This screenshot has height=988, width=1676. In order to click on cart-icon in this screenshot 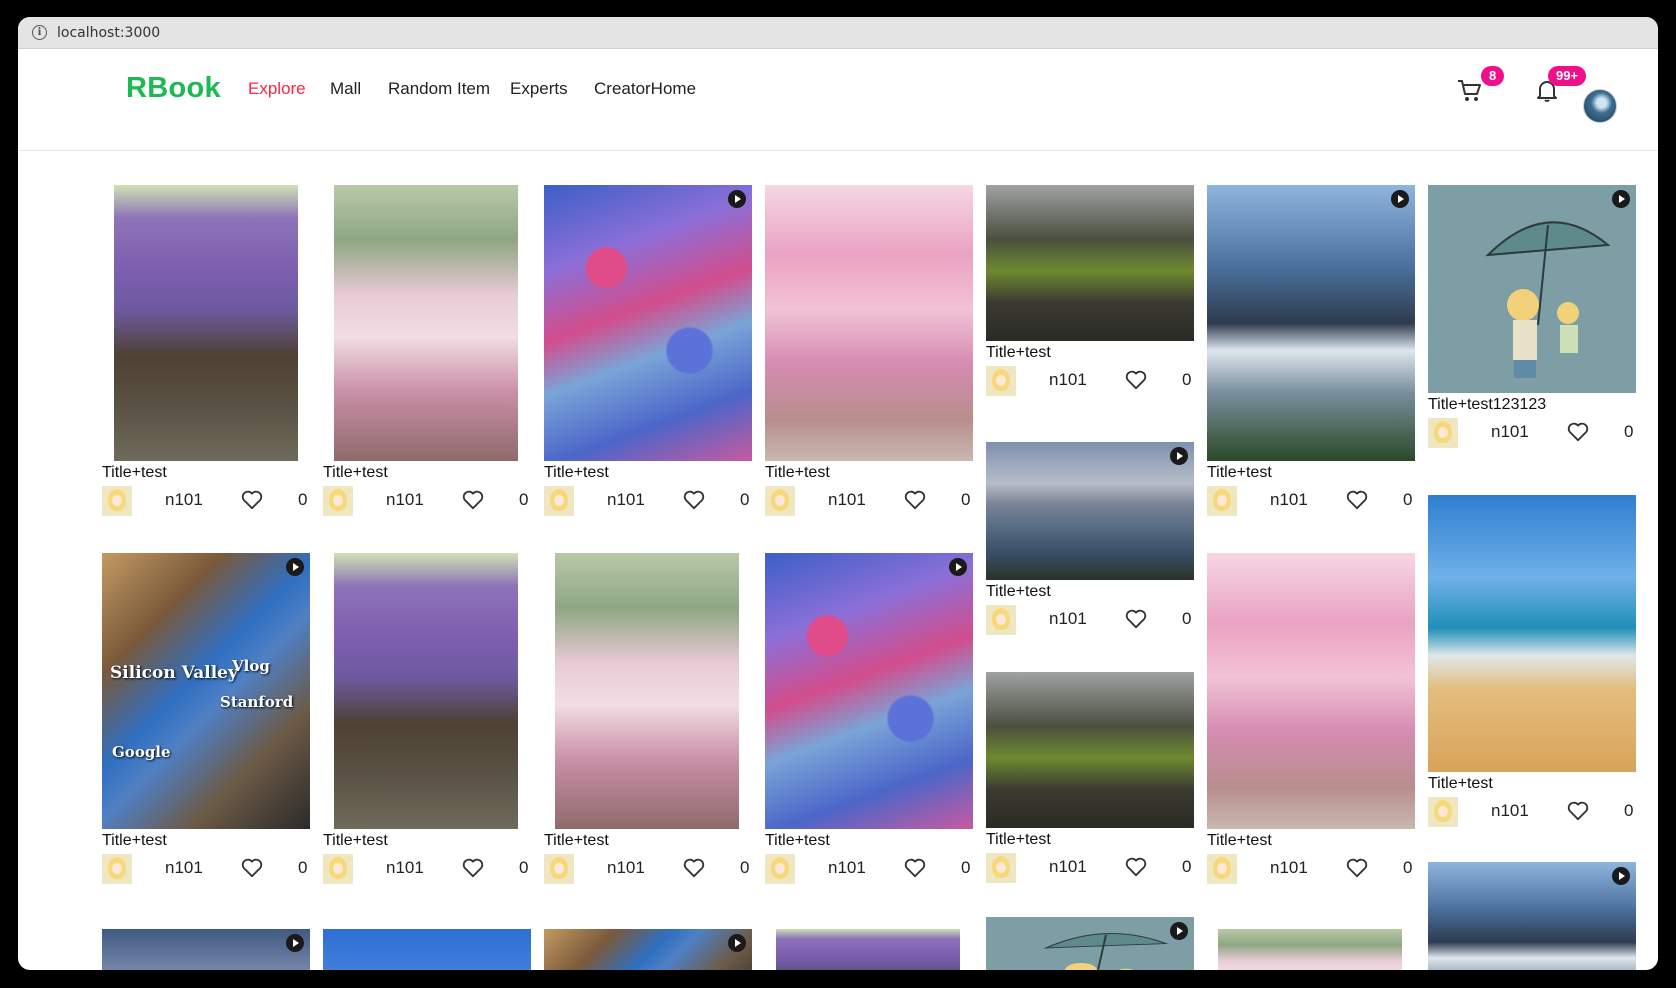, I will do `click(1469, 90)`.